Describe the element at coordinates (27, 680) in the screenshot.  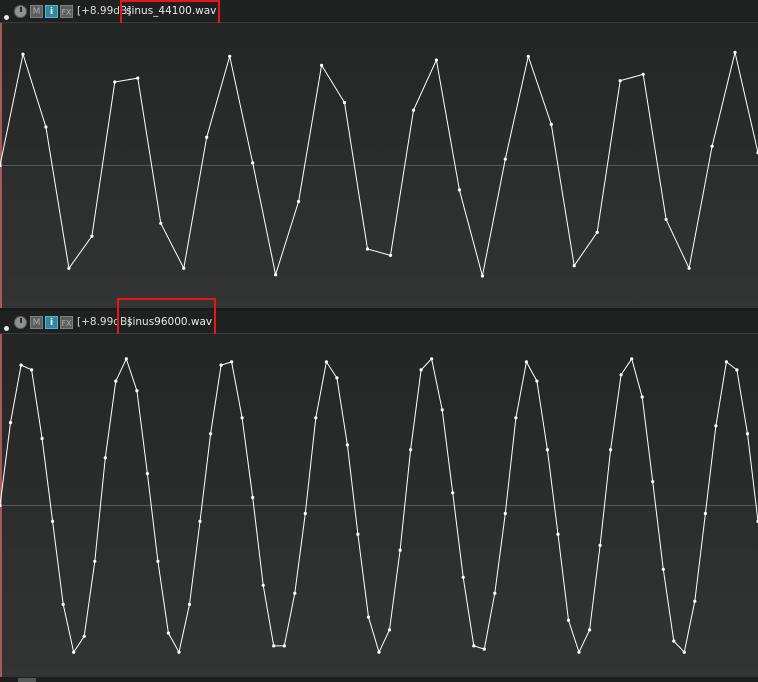
I see `scrollbar-handle` at that location.